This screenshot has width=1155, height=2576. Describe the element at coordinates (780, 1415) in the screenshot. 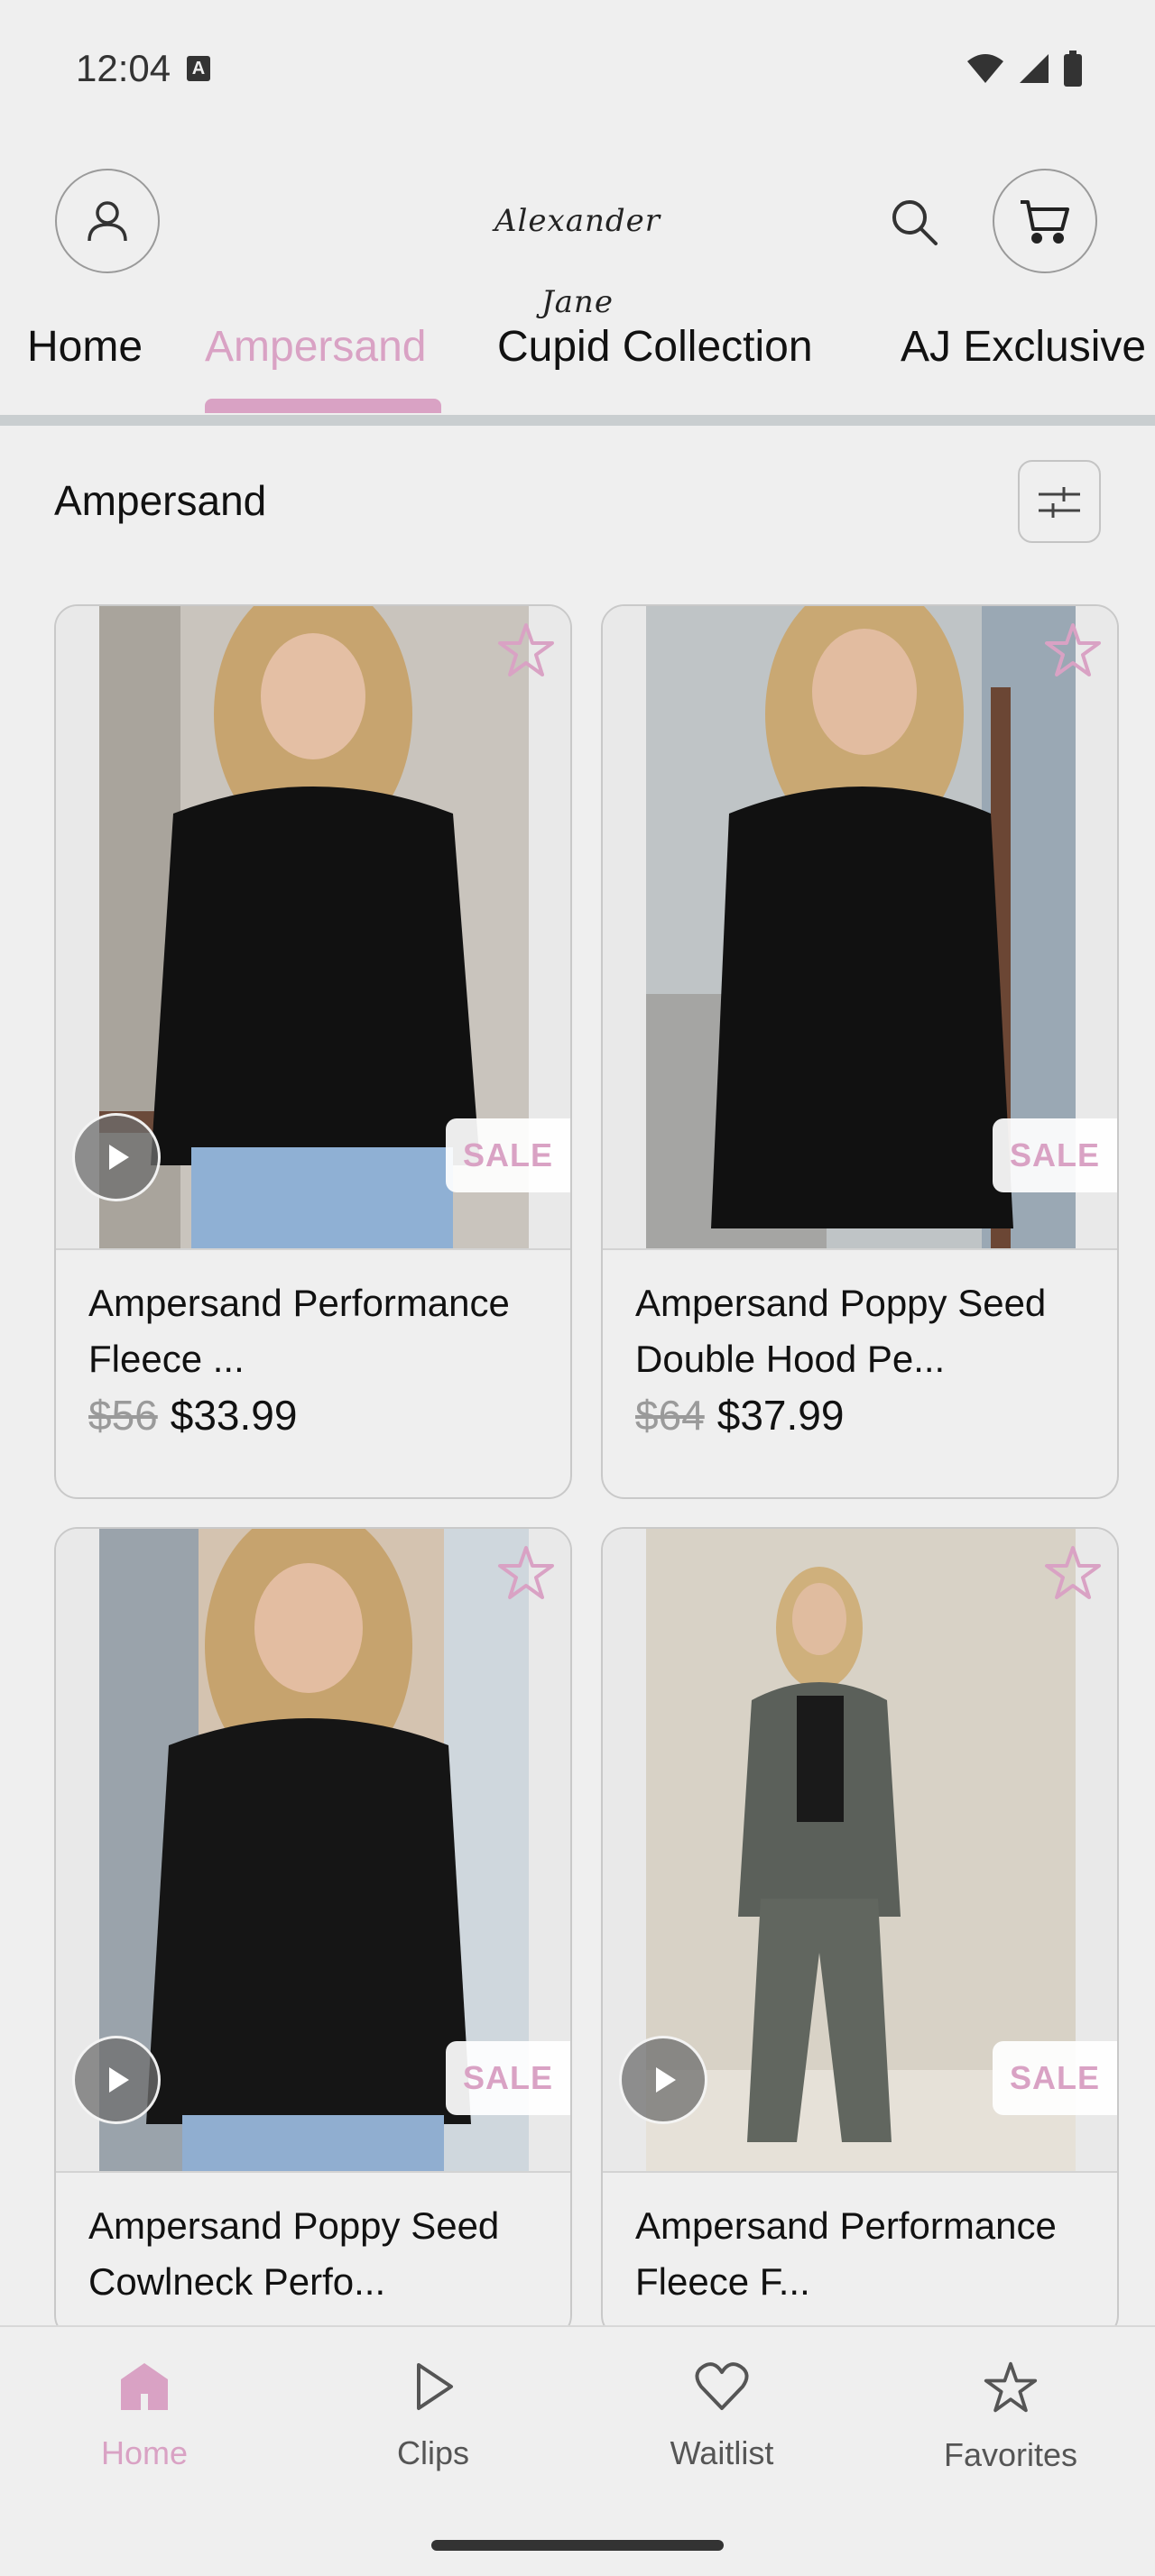

I see `sale-price: $37.99` at that location.